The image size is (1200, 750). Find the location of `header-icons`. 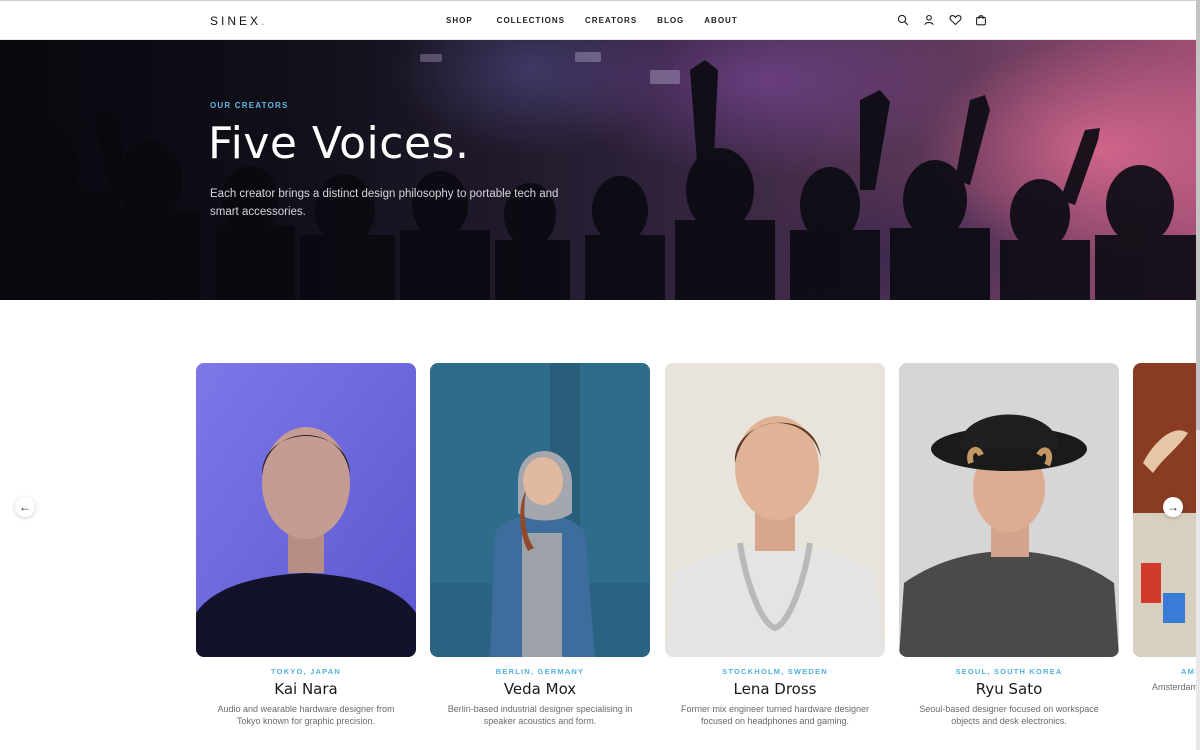

header-icons is located at coordinates (942, 20).